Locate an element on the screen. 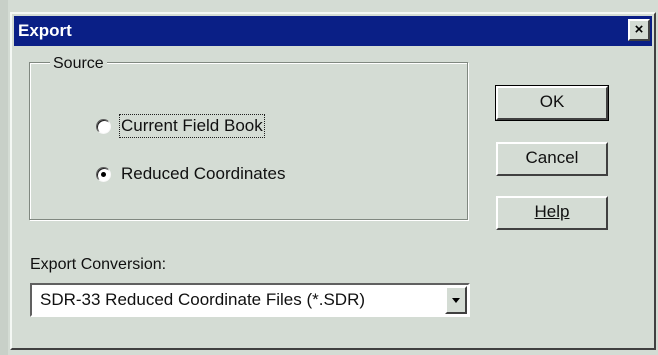 This screenshot has height=355, width=658. dropdown-button is located at coordinates (456, 300).